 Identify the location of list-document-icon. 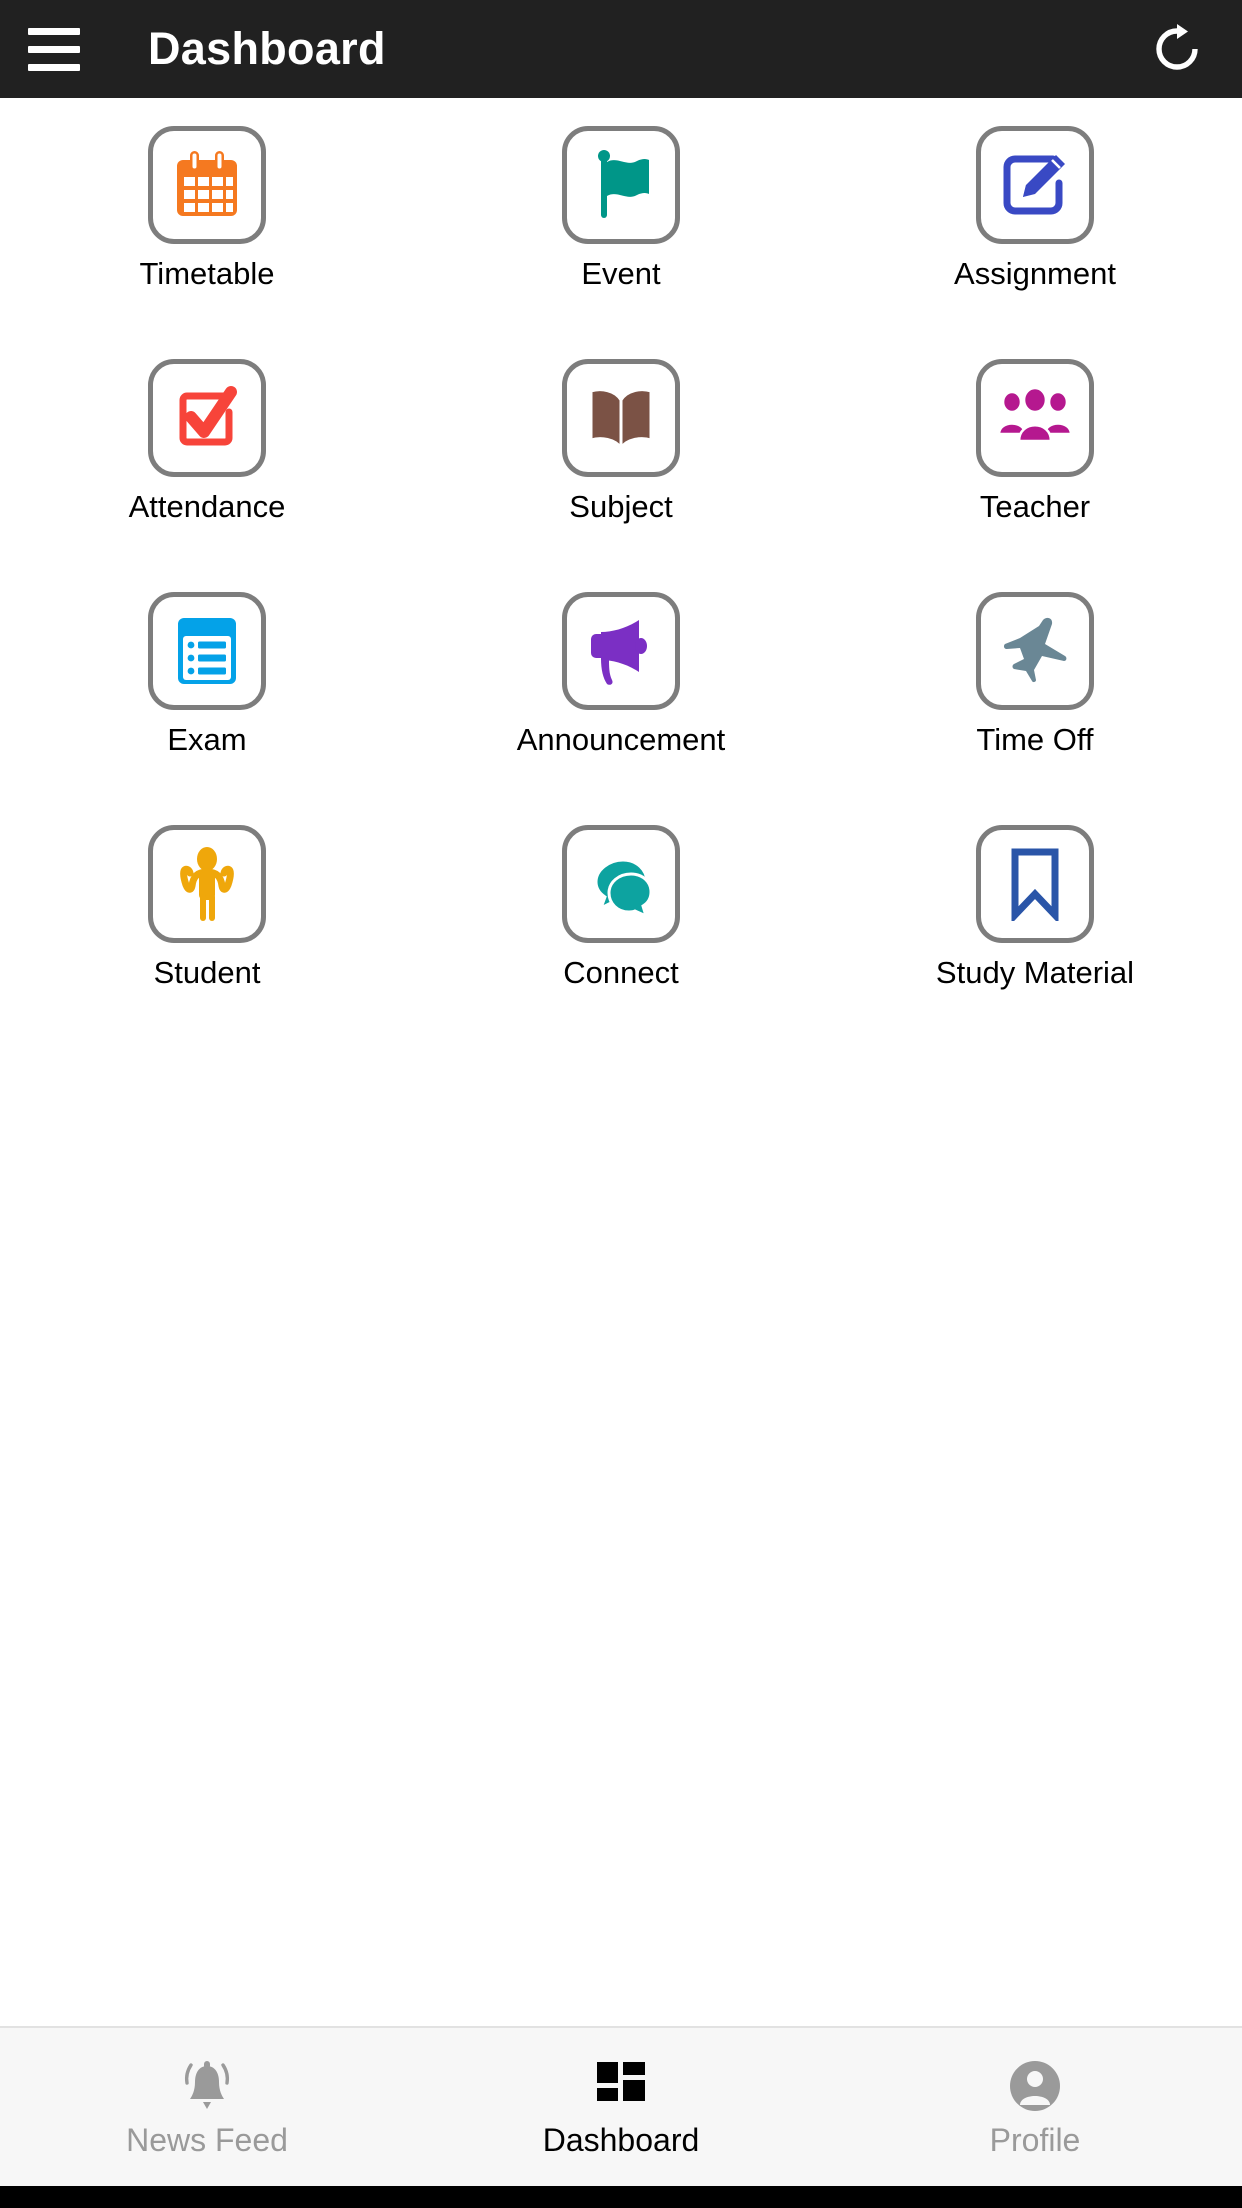
(207, 651).